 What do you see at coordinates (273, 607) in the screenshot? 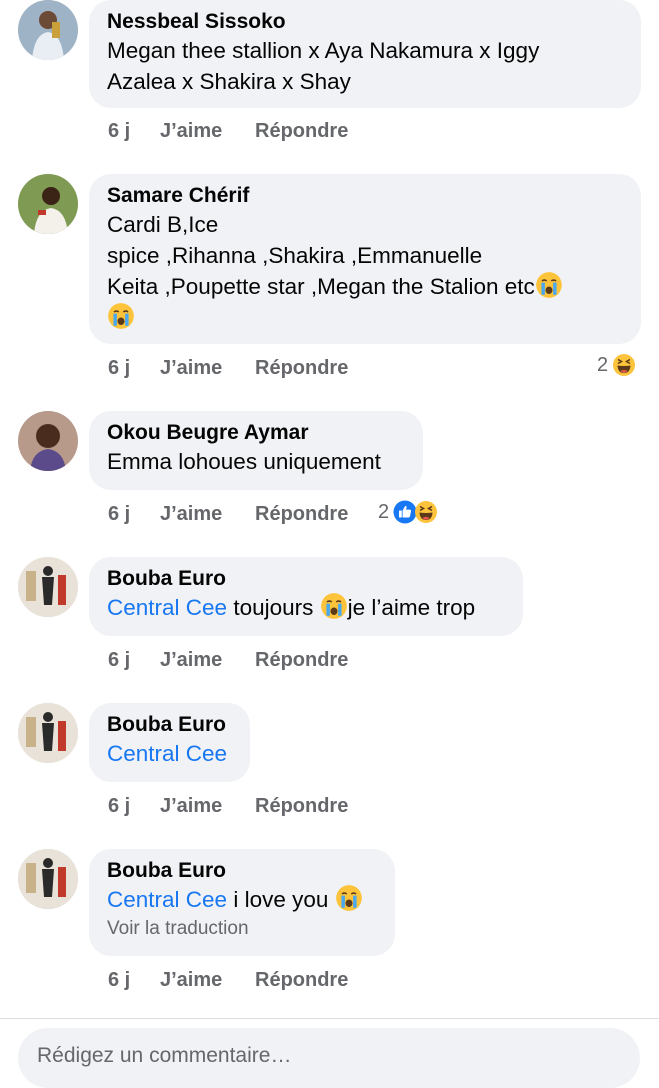
I see `comment-line: toujours` at bounding box center [273, 607].